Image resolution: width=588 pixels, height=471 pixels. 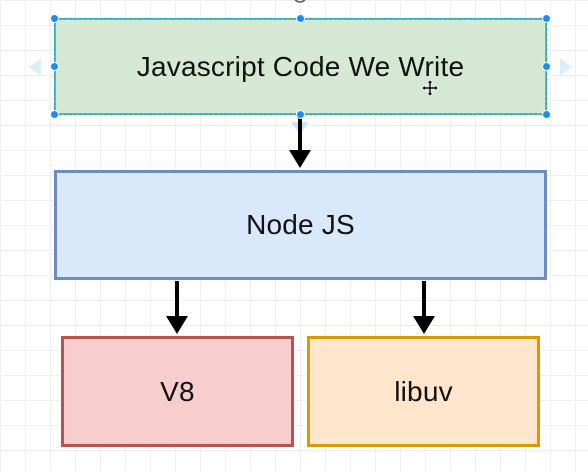 I want to click on node-v8: V8, so click(x=177, y=391).